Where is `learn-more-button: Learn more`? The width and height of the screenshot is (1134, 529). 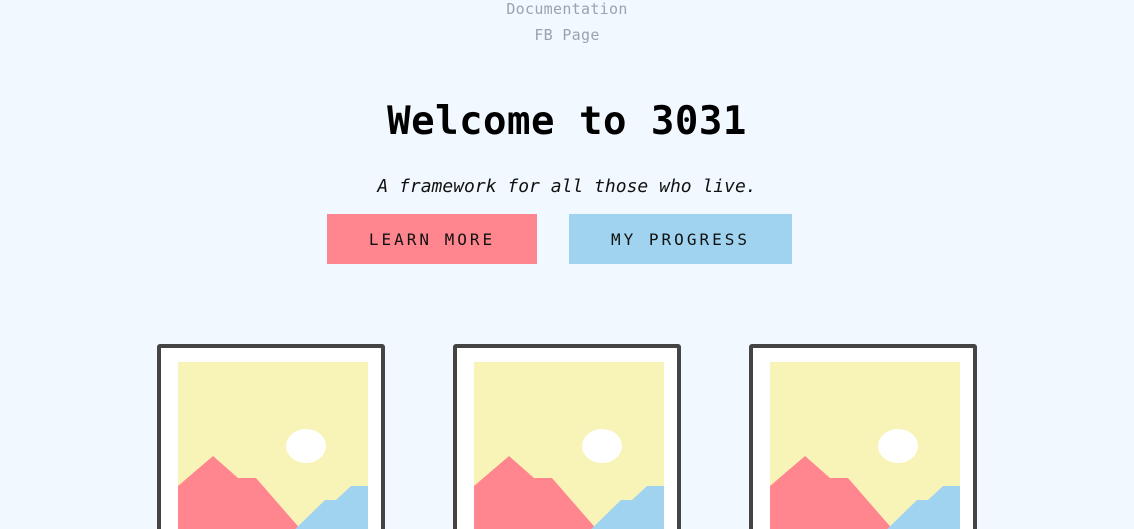 learn-more-button: Learn more is located at coordinates (432, 239).